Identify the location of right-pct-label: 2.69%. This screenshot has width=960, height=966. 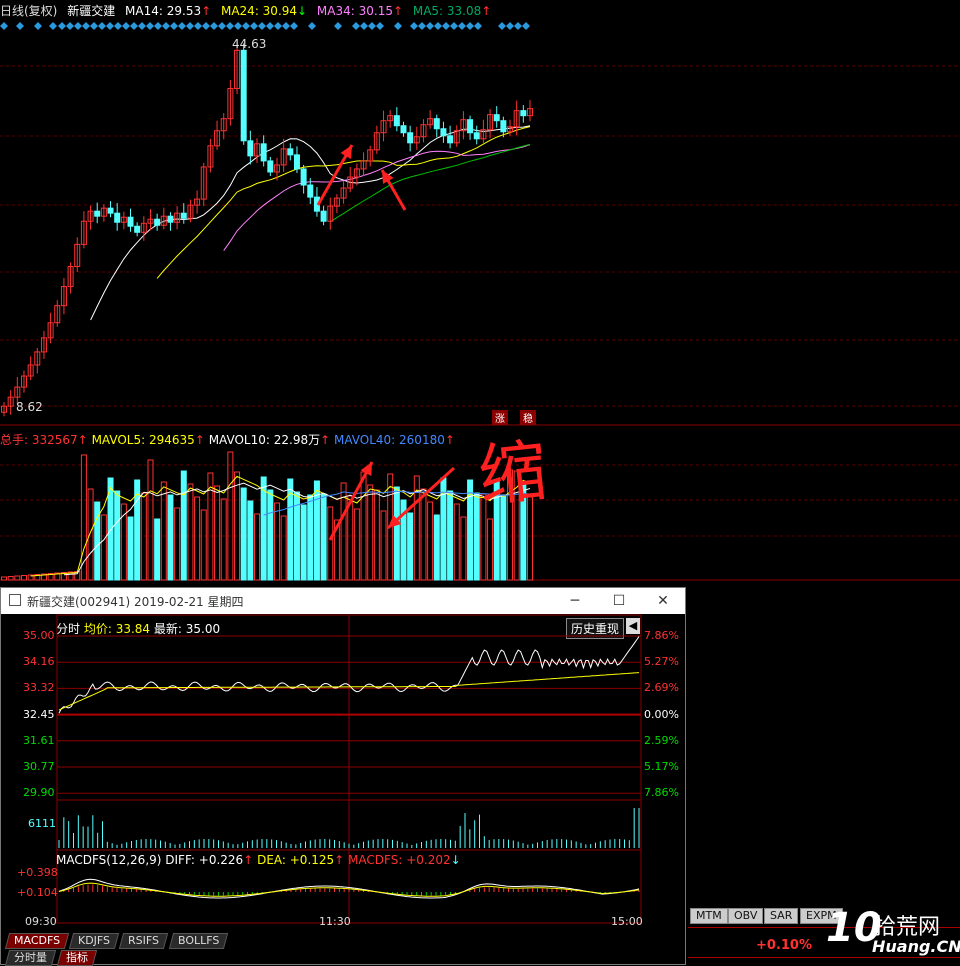
(661, 688).